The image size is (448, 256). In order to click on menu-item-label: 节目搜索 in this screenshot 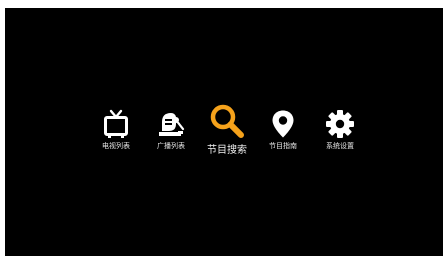, I will do `click(227, 150)`.